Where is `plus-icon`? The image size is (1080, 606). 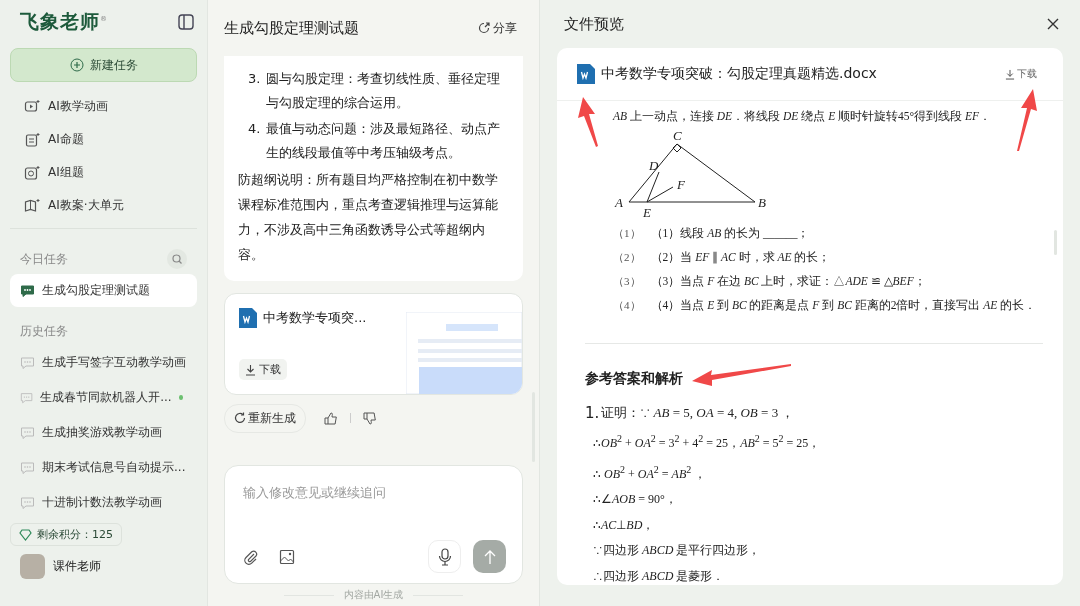
plus-icon is located at coordinates (76, 65).